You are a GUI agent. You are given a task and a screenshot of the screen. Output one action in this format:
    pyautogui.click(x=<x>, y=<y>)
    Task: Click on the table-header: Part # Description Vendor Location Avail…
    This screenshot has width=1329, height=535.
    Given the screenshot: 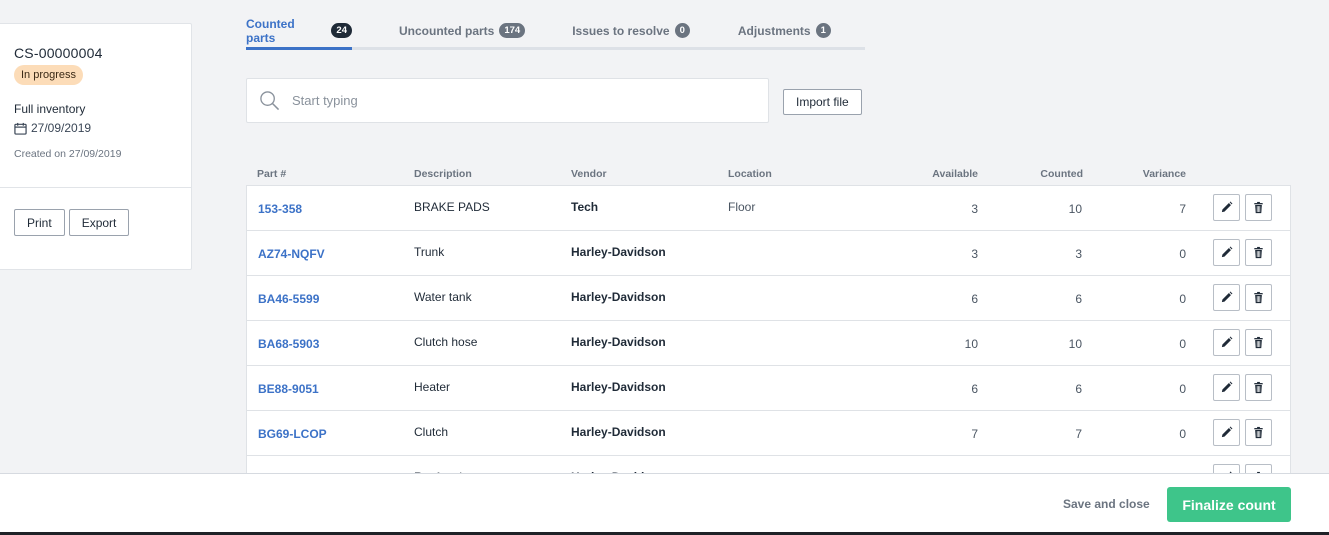 What is the action you would take?
    pyautogui.click(x=768, y=174)
    